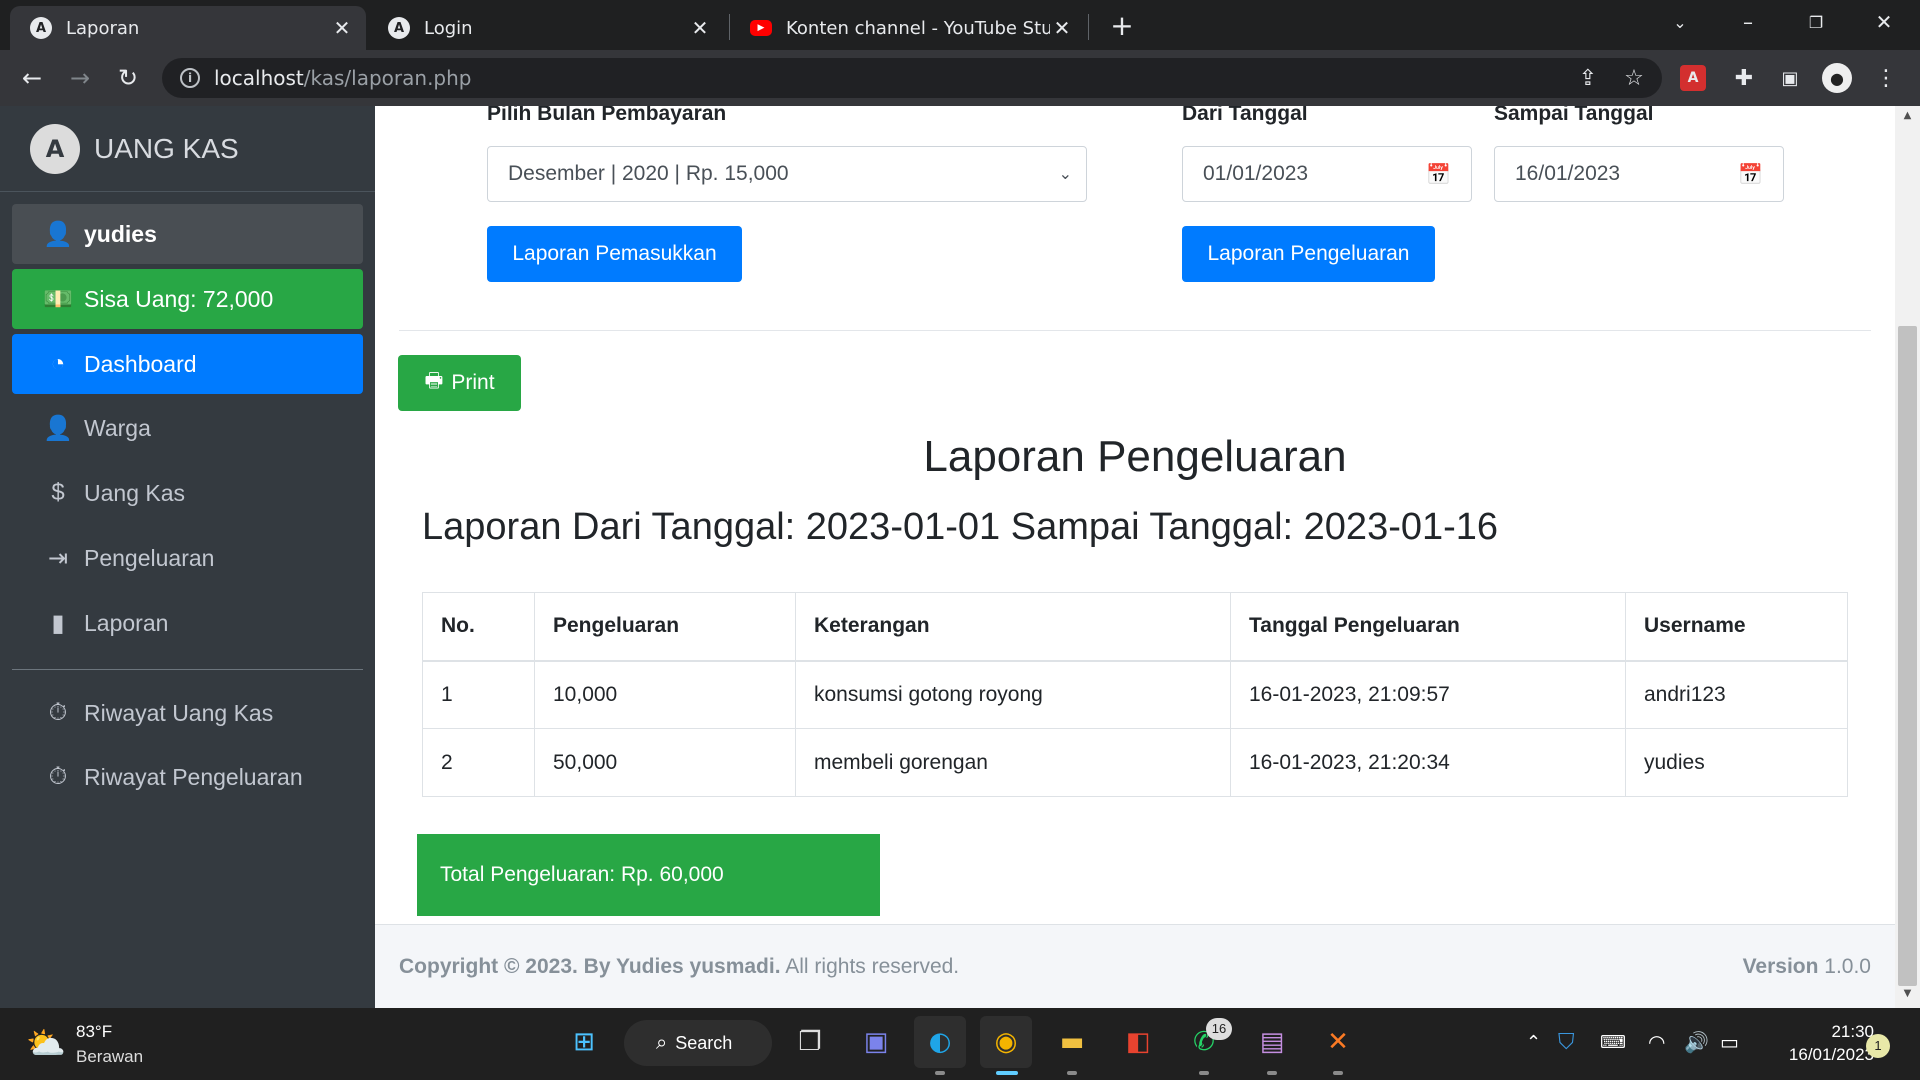 The height and width of the screenshot is (1080, 1920). Describe the element at coordinates (1878, 1046) in the screenshot. I see `notification-badge: 1` at that location.